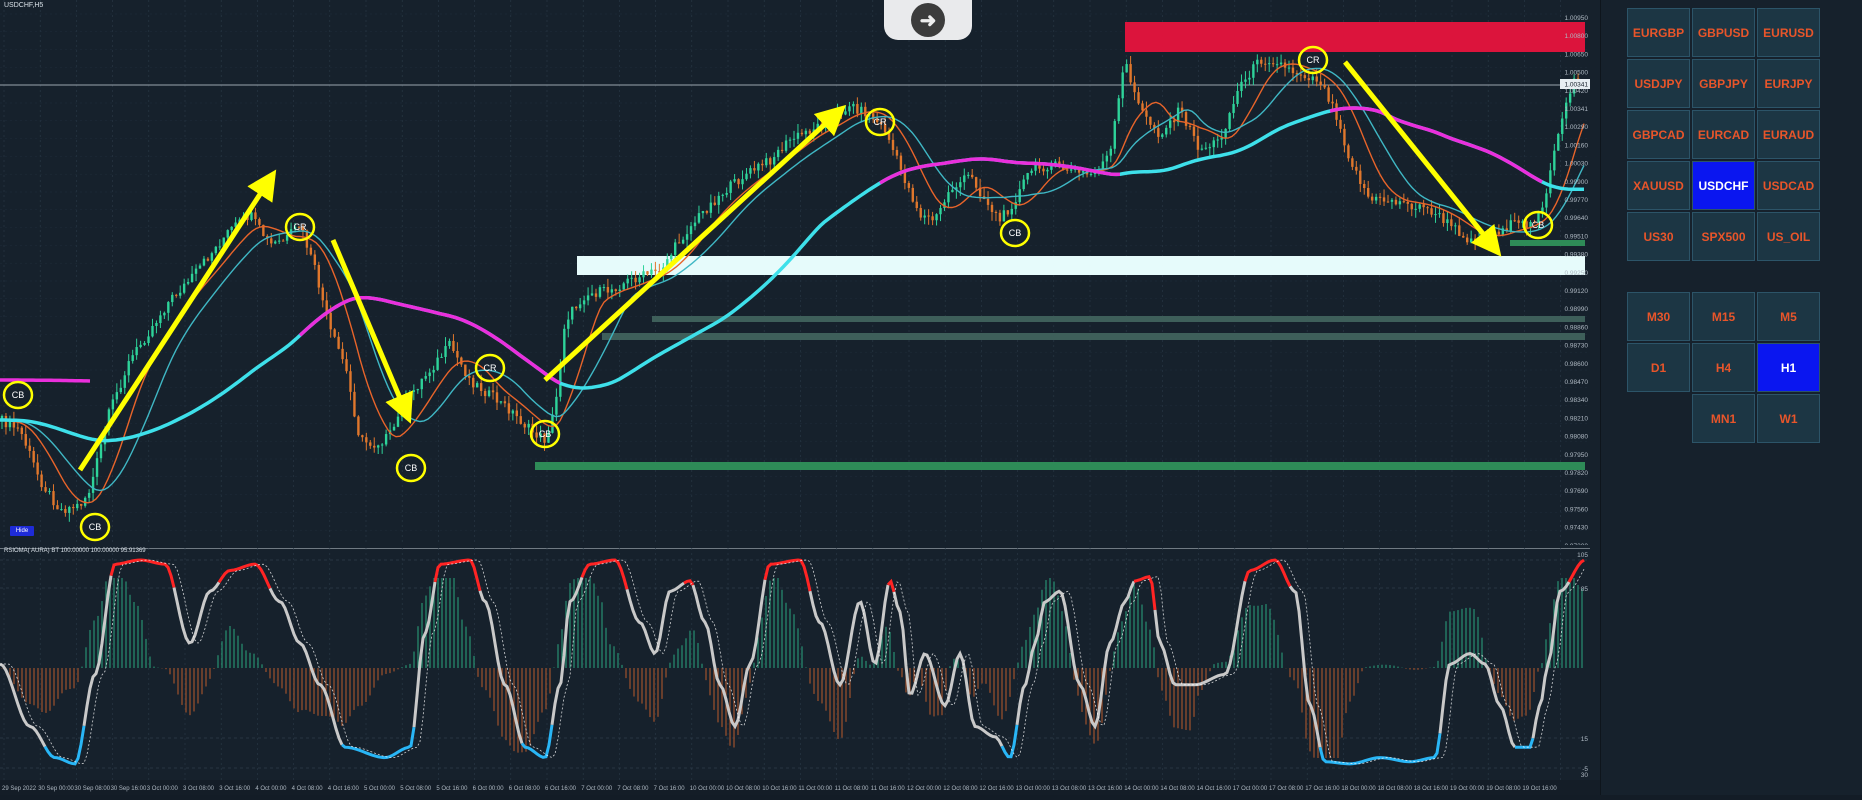 This screenshot has width=1862, height=800. I want to click on tile-m30: M30, so click(1658, 316).